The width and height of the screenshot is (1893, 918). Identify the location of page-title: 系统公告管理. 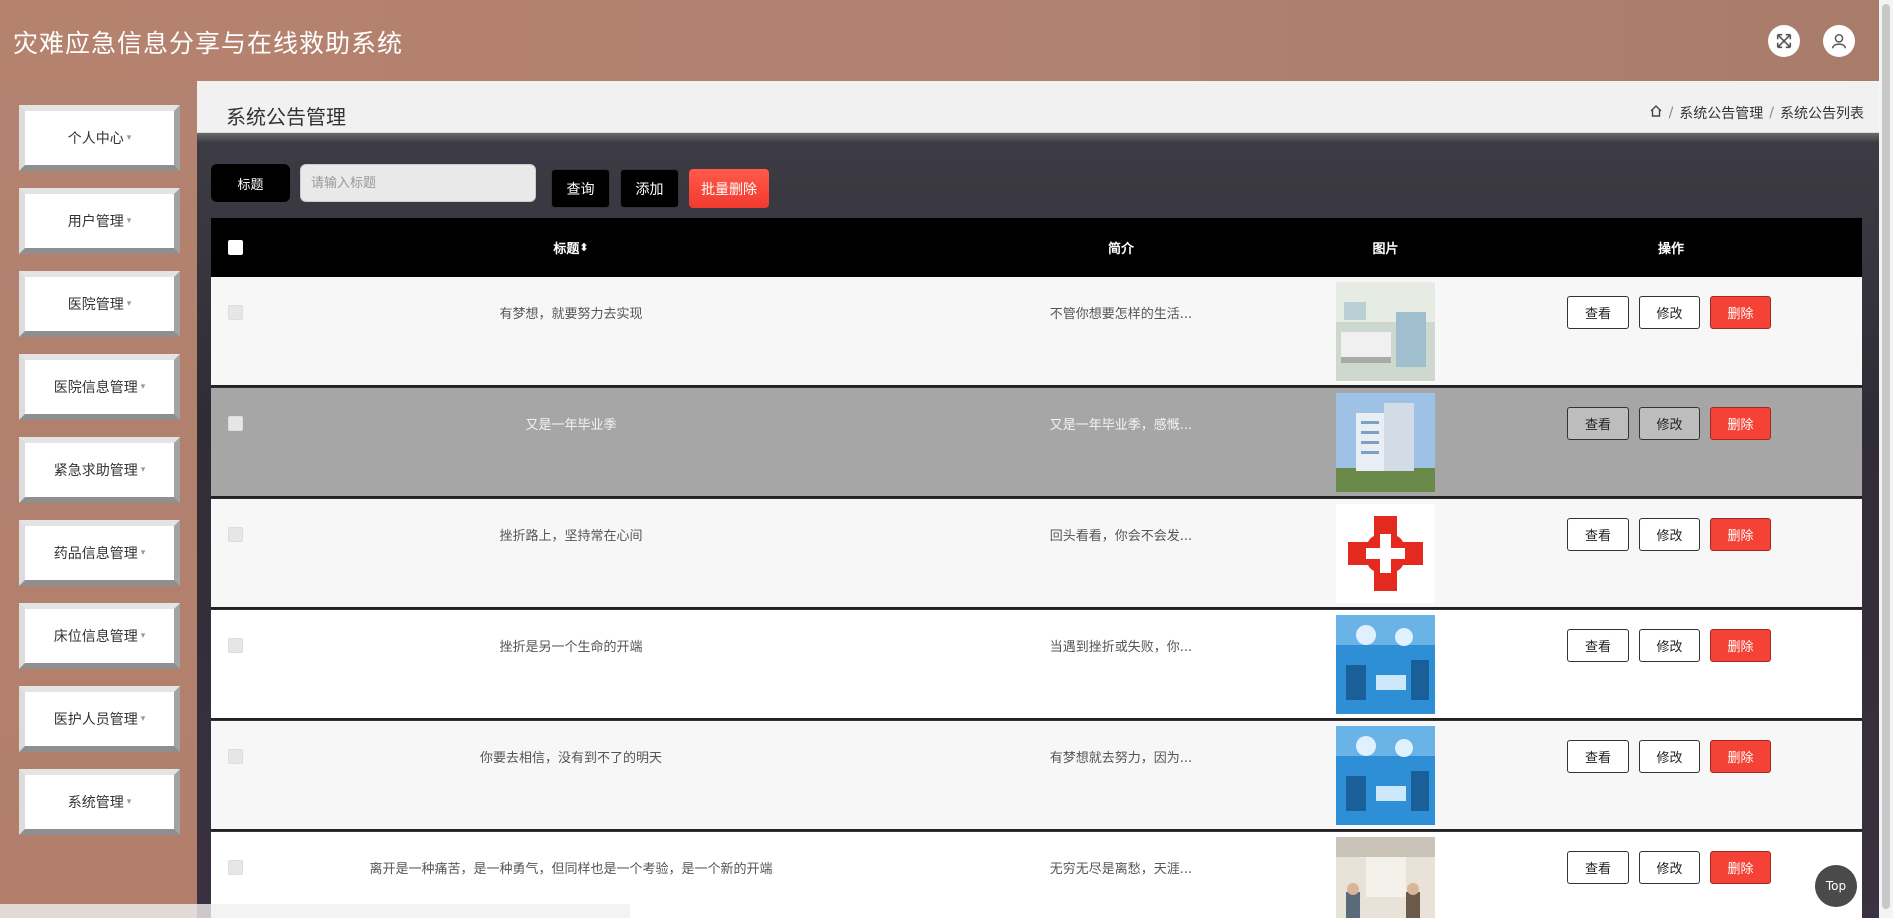
(286, 117).